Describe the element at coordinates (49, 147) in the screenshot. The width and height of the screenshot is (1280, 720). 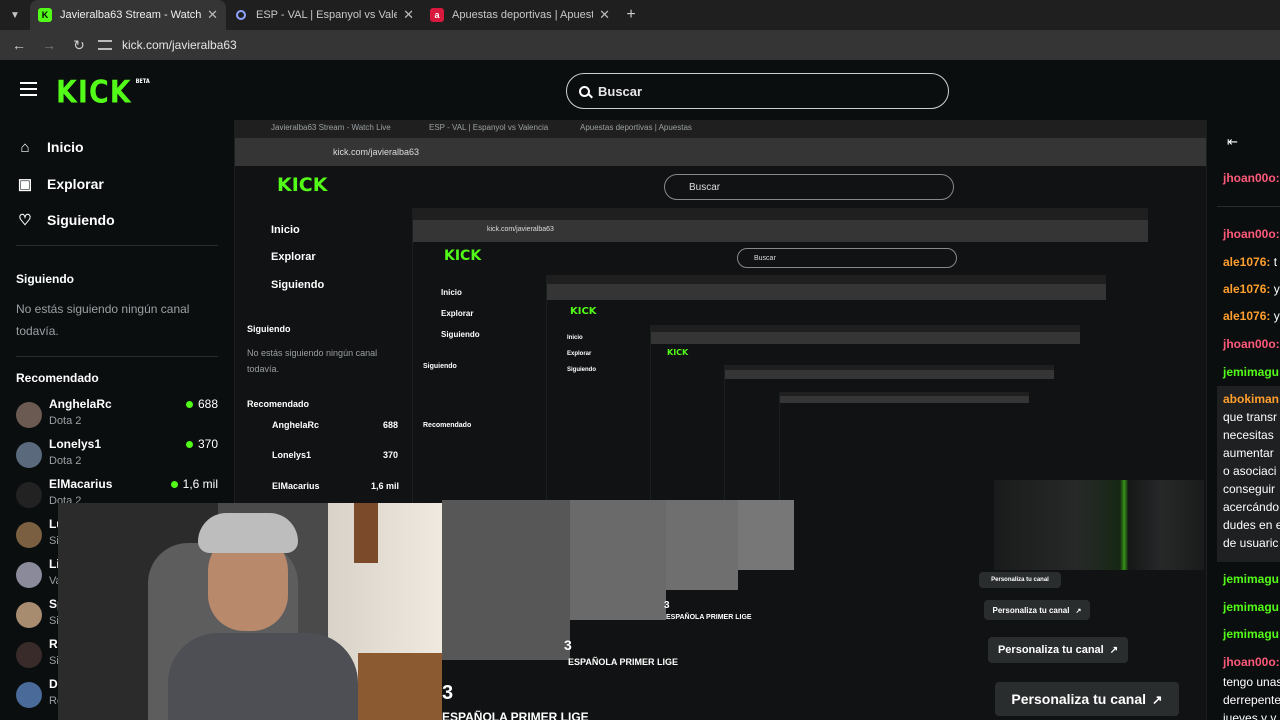
I see `sidebar-item-inicio: ⌂ Inicio` at that location.